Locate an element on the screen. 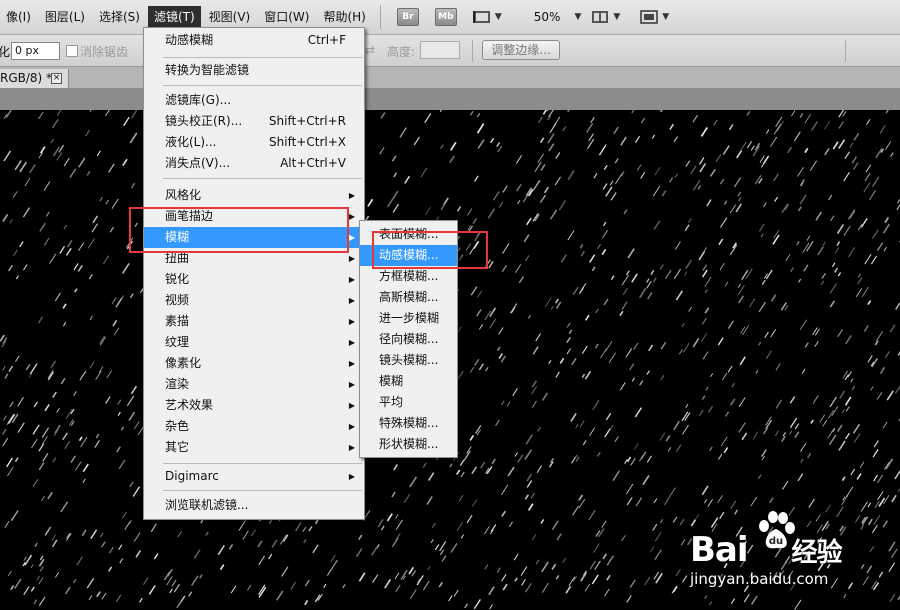  menu-view: 视图(V) is located at coordinates (230, 17).